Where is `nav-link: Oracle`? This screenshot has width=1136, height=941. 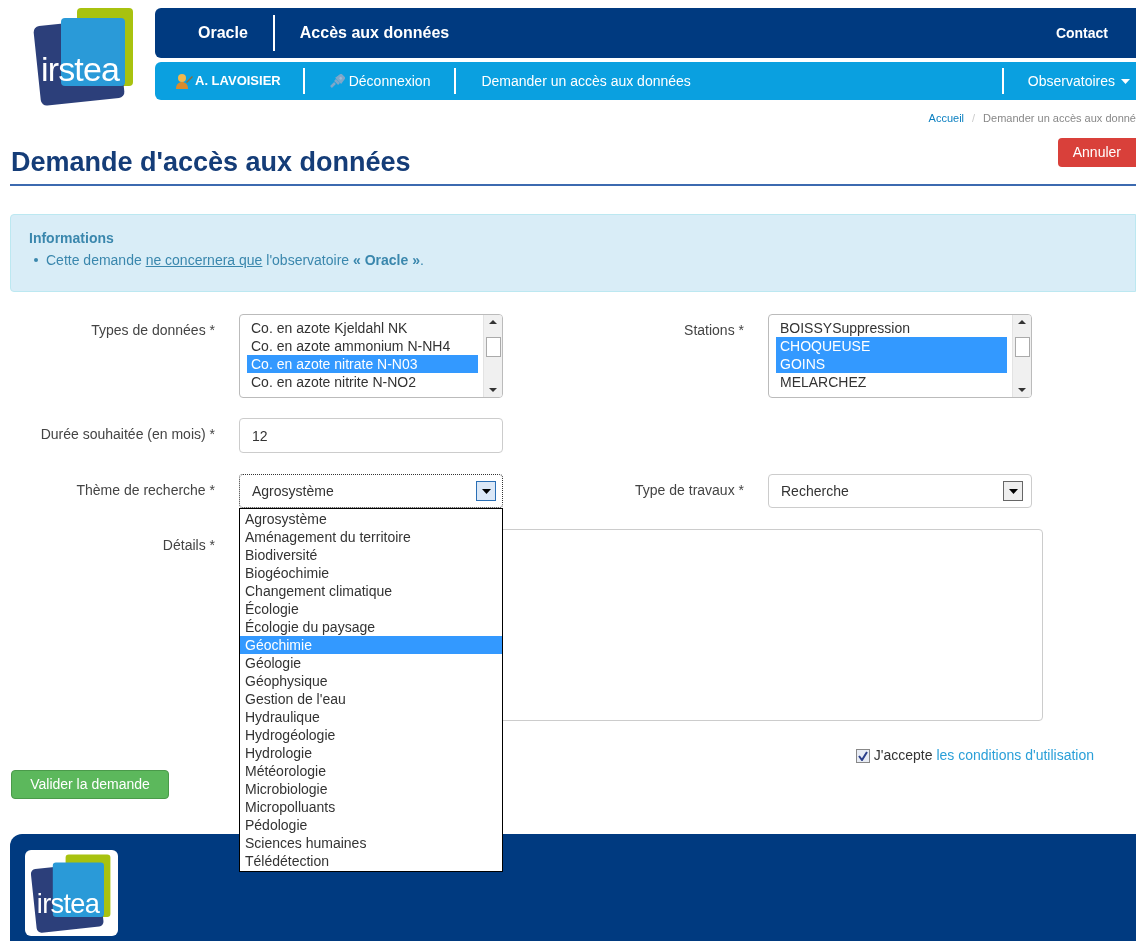 nav-link: Oracle is located at coordinates (214, 33).